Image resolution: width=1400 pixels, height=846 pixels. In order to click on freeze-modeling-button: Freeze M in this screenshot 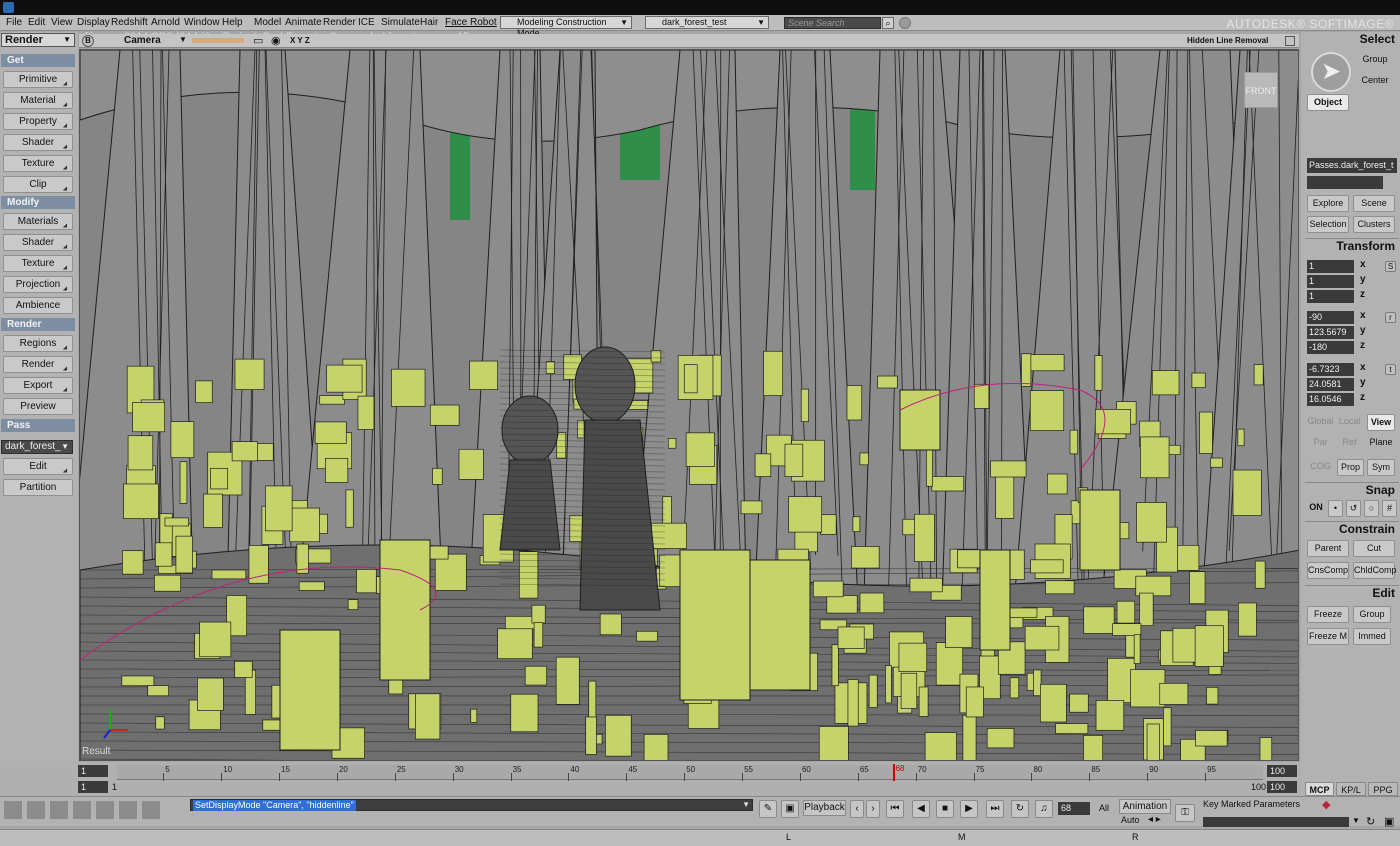, I will do `click(1328, 636)`.